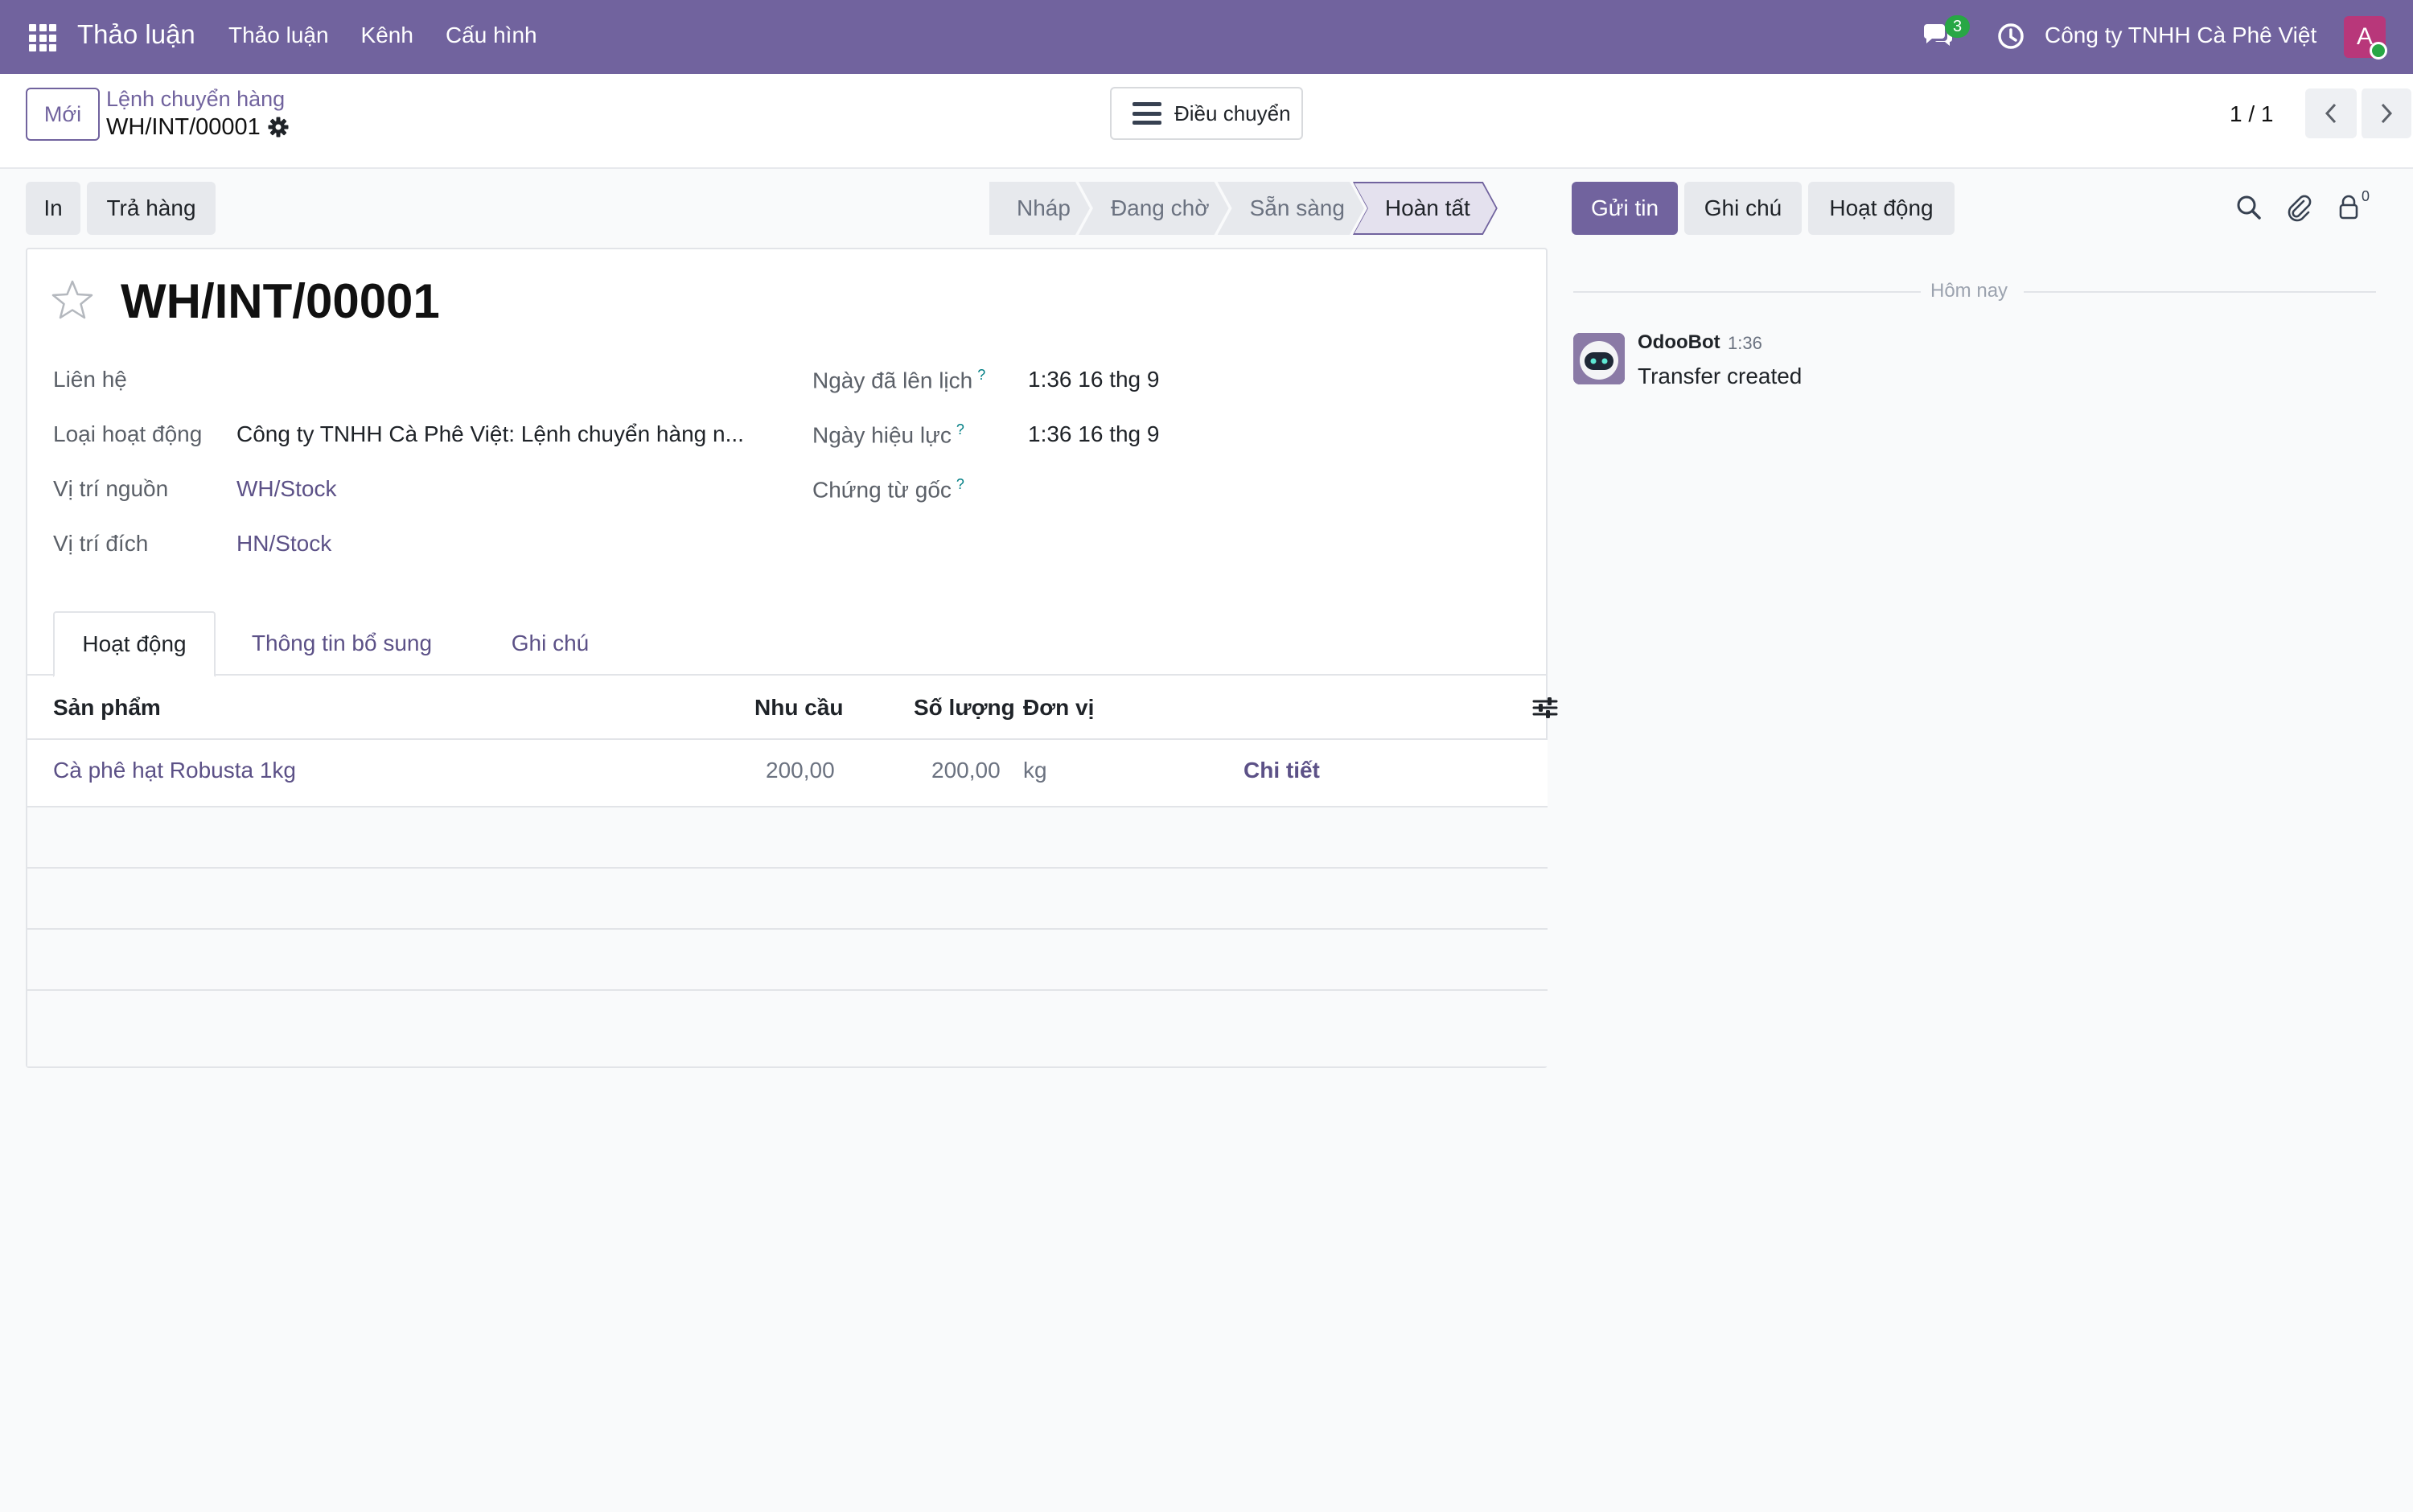  Describe the element at coordinates (2378, 51) in the screenshot. I see `online-status-dot` at that location.